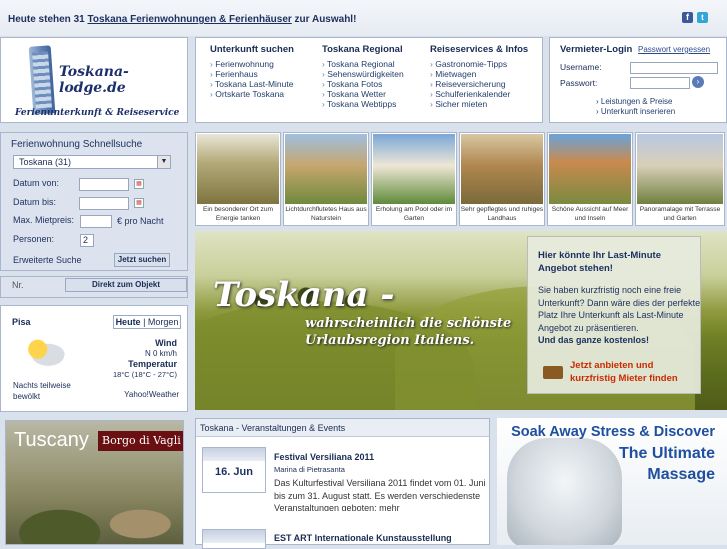 This screenshot has height=549, width=727. I want to click on date-from-label: Datum von:, so click(36, 183).